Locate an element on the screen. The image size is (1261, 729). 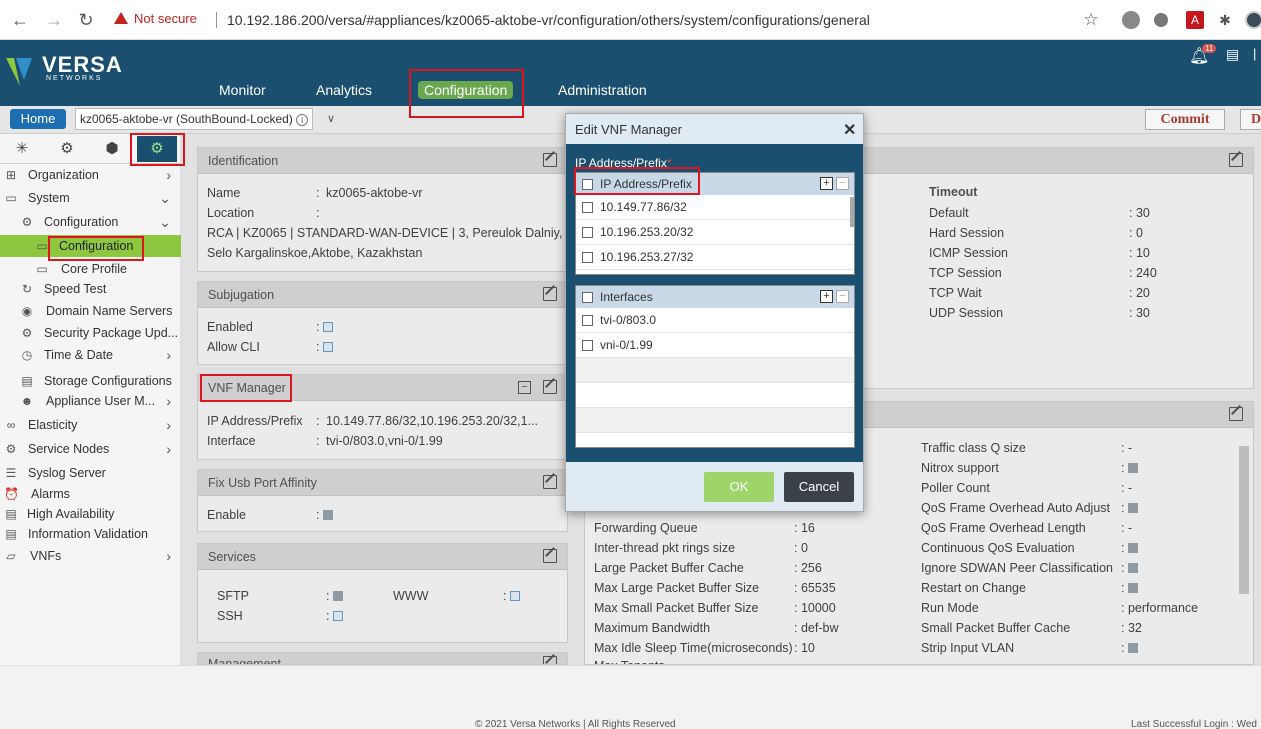
sidebar-item-storage: ▤ Storage Configurations is located at coordinates (90, 381).